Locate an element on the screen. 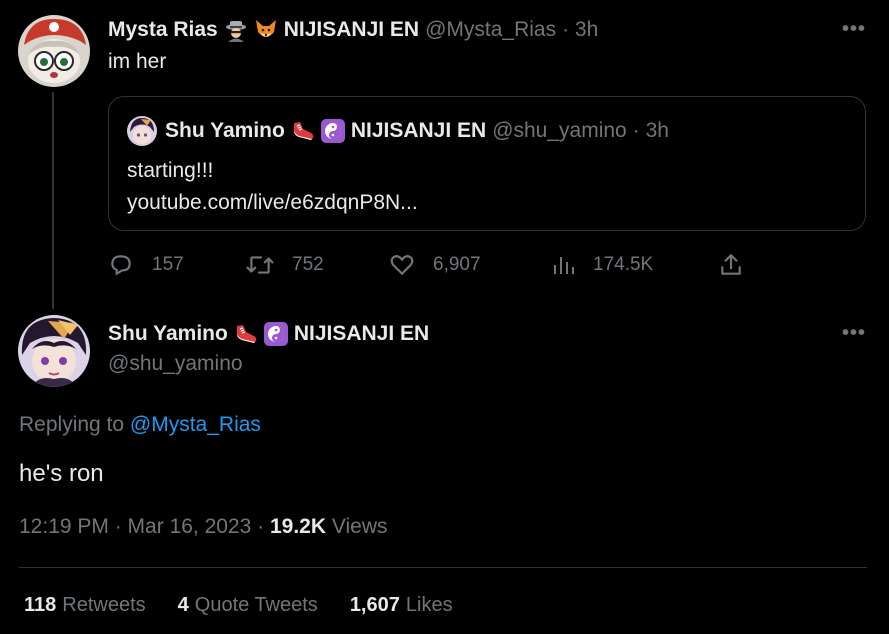  reply-icon is located at coordinates (121, 265).